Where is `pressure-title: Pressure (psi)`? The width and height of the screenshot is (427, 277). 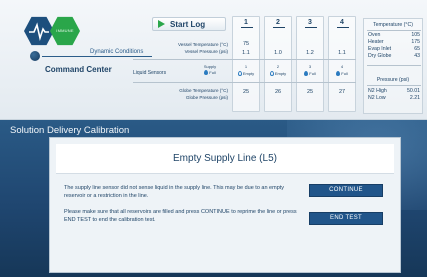 pressure-title: Pressure (psi) is located at coordinates (393, 80).